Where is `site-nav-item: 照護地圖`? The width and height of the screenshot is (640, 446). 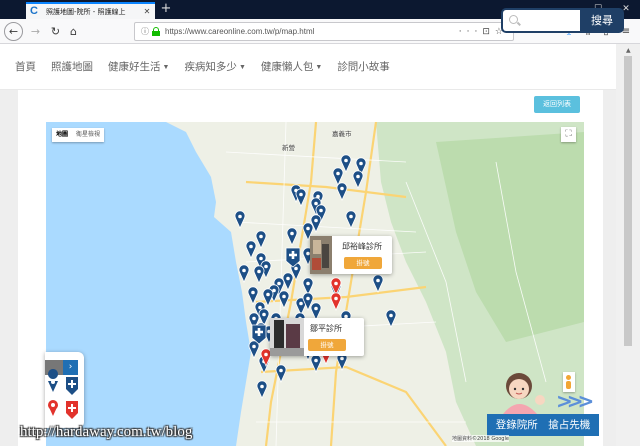
site-nav-item: 照護地圖 is located at coordinates (72, 66).